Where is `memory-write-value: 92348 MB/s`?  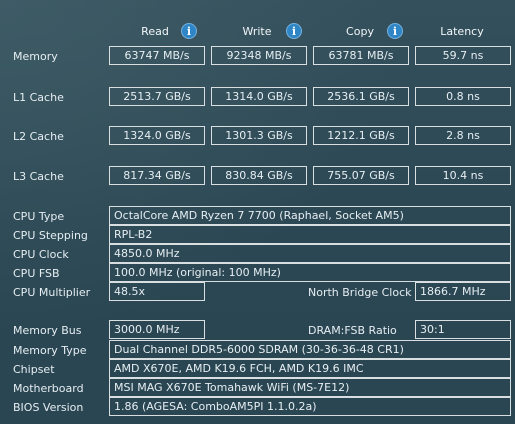 memory-write-value: 92348 MB/s is located at coordinates (259, 55).